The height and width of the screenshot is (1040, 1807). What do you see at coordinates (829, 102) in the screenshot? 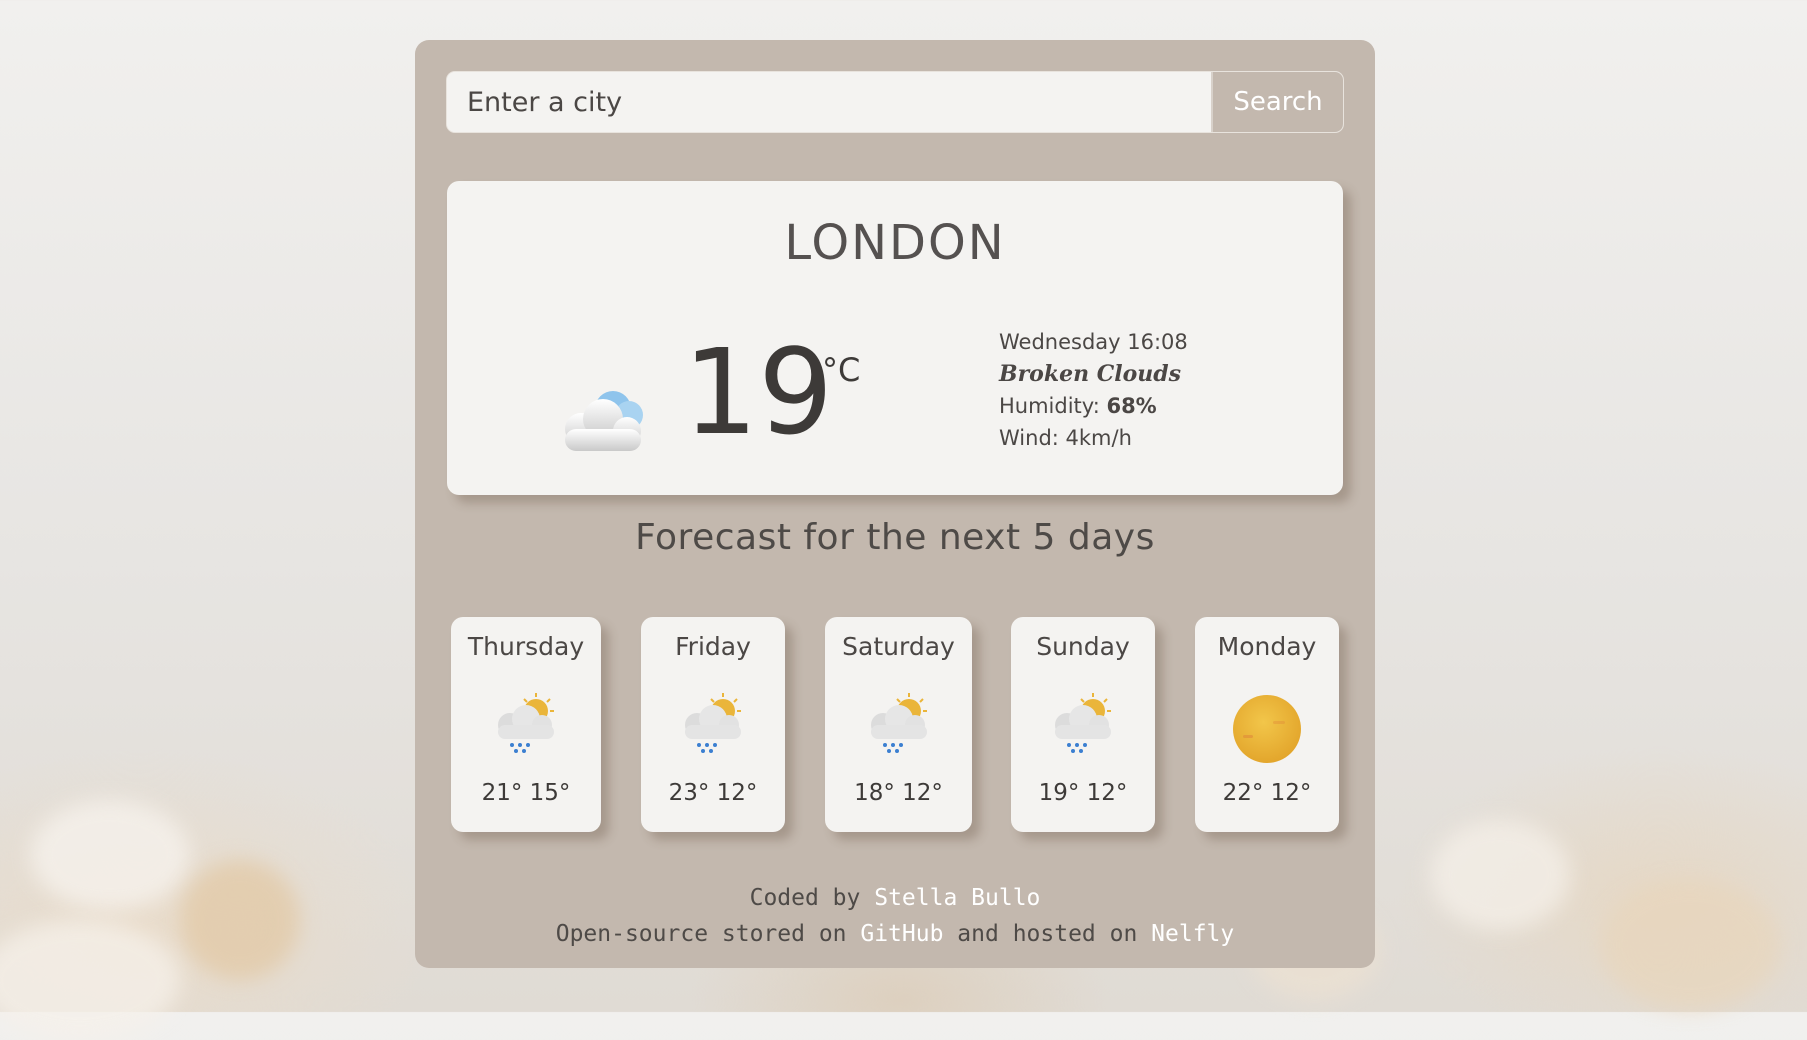
I see `city-search-input` at bounding box center [829, 102].